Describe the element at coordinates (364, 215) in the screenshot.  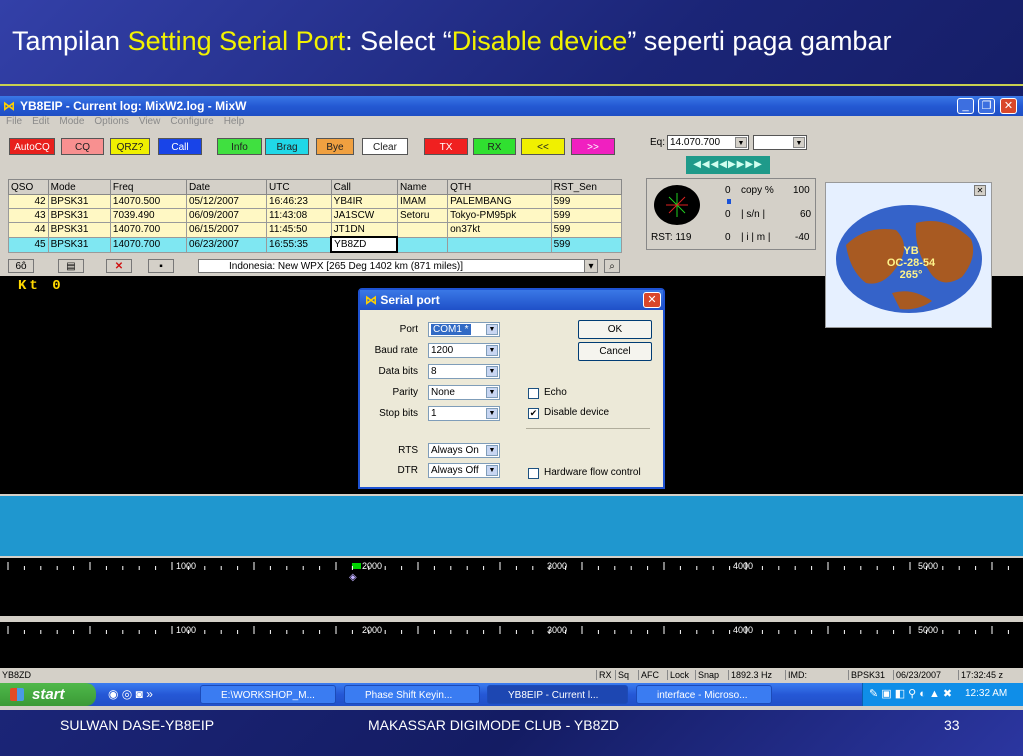
I see `log-cell: JA1SCW` at that location.